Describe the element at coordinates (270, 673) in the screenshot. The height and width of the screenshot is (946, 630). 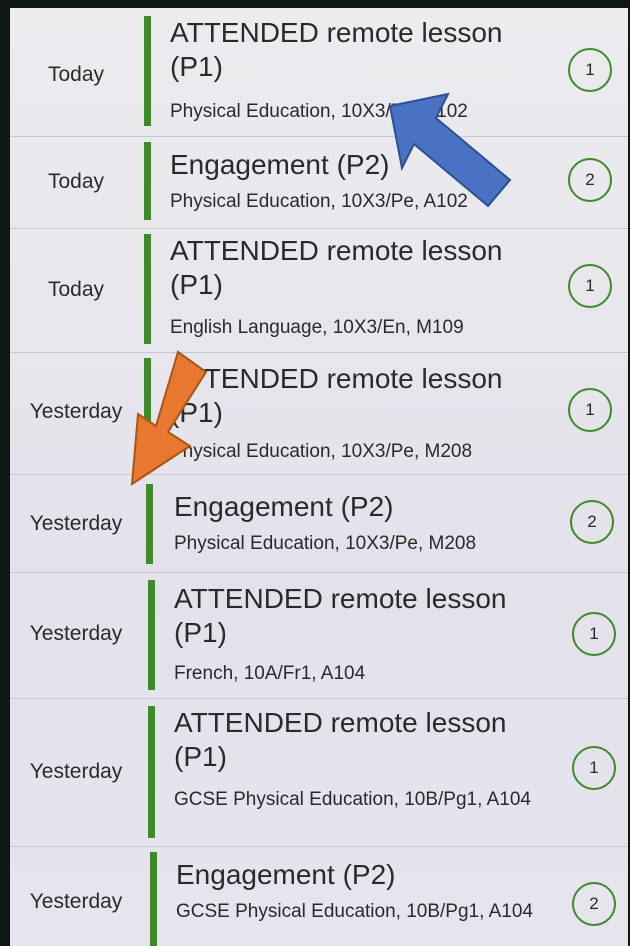
I see `lesson-detail: French, 10A/Fr1, A104` at that location.